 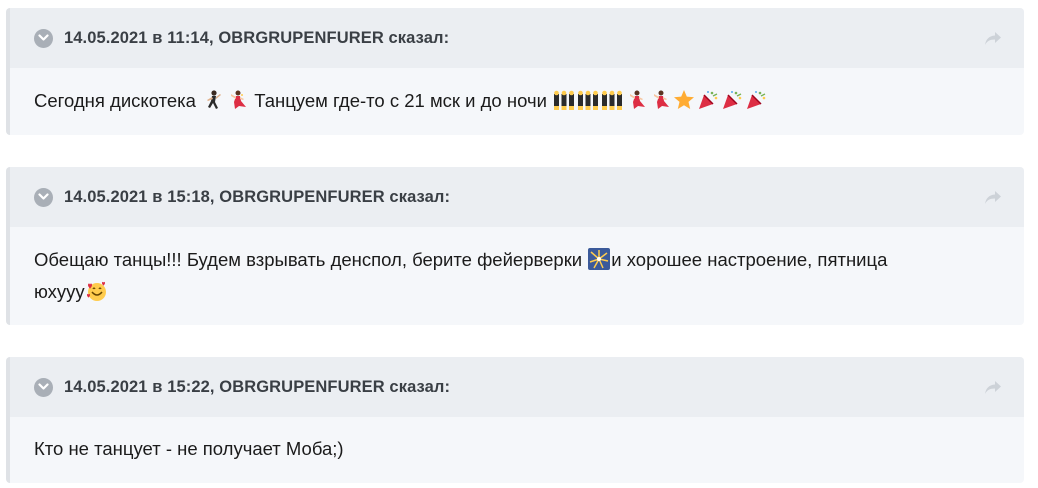 I want to click on quote-text-part: Кто не танцует - не получает Моба;), so click(x=189, y=448).